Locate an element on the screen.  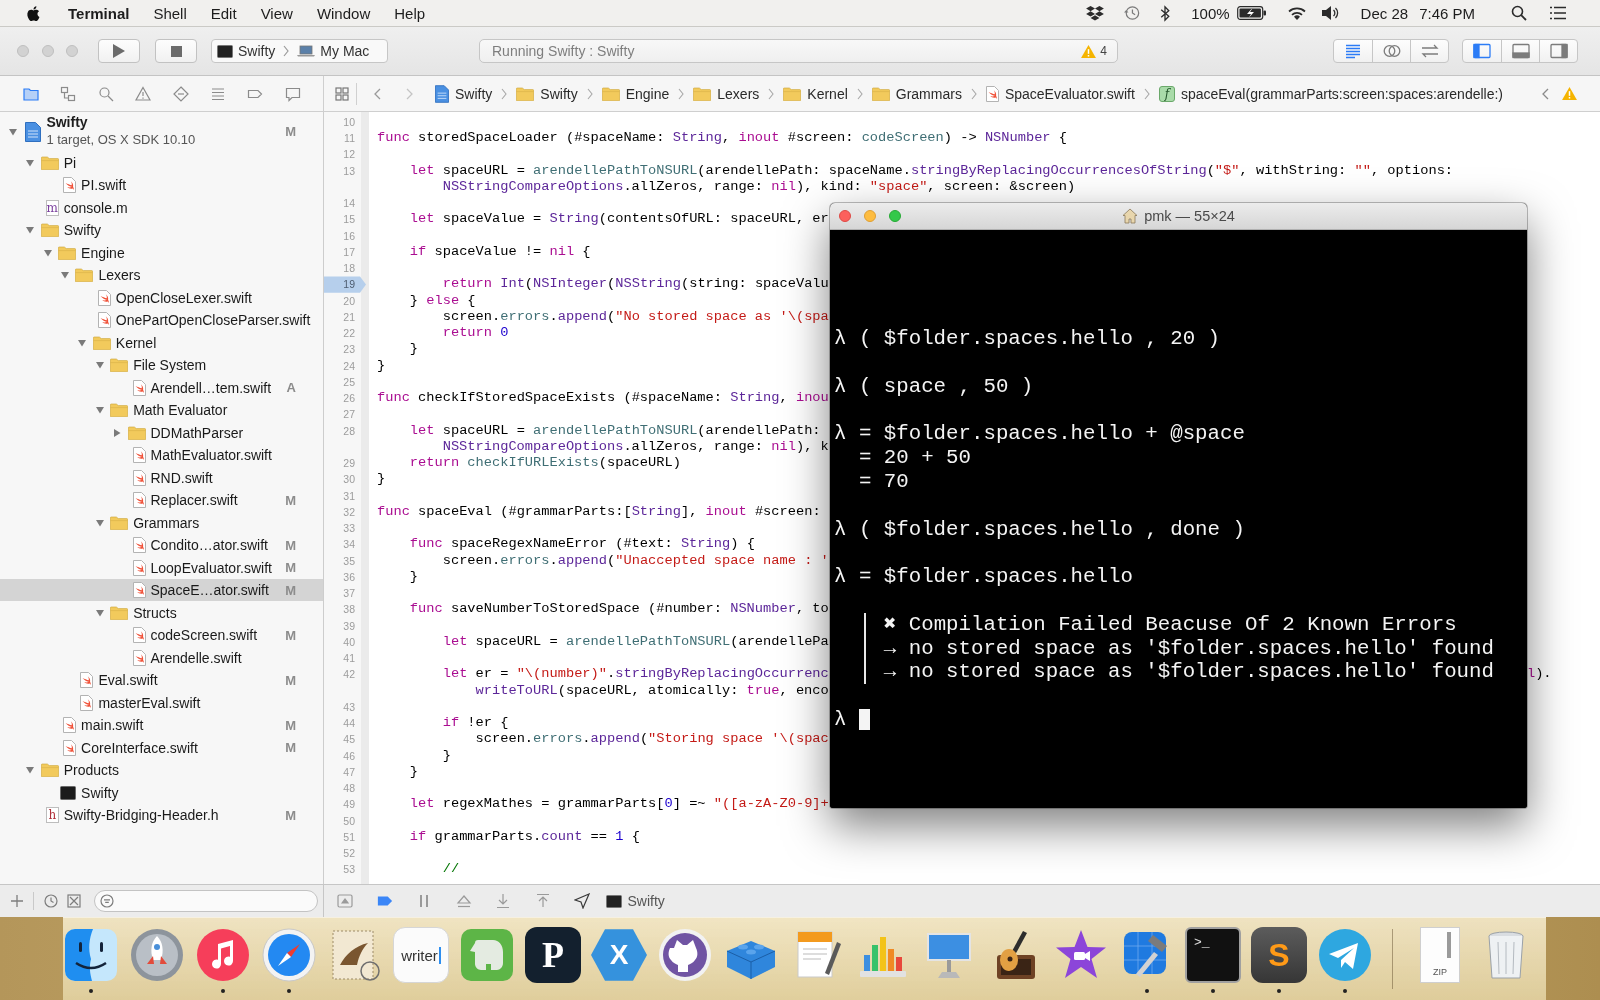
app-tile: writer is located at coordinates (421, 955).